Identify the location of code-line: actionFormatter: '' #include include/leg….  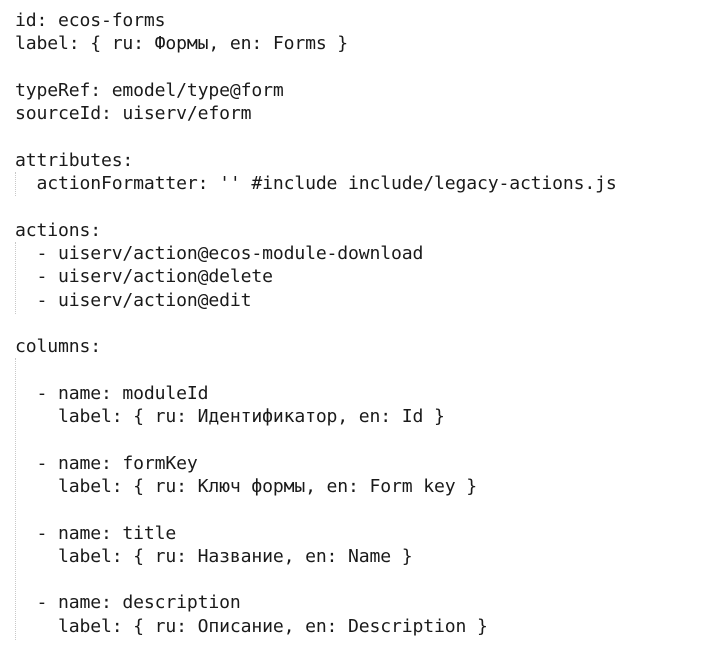
(316, 184).